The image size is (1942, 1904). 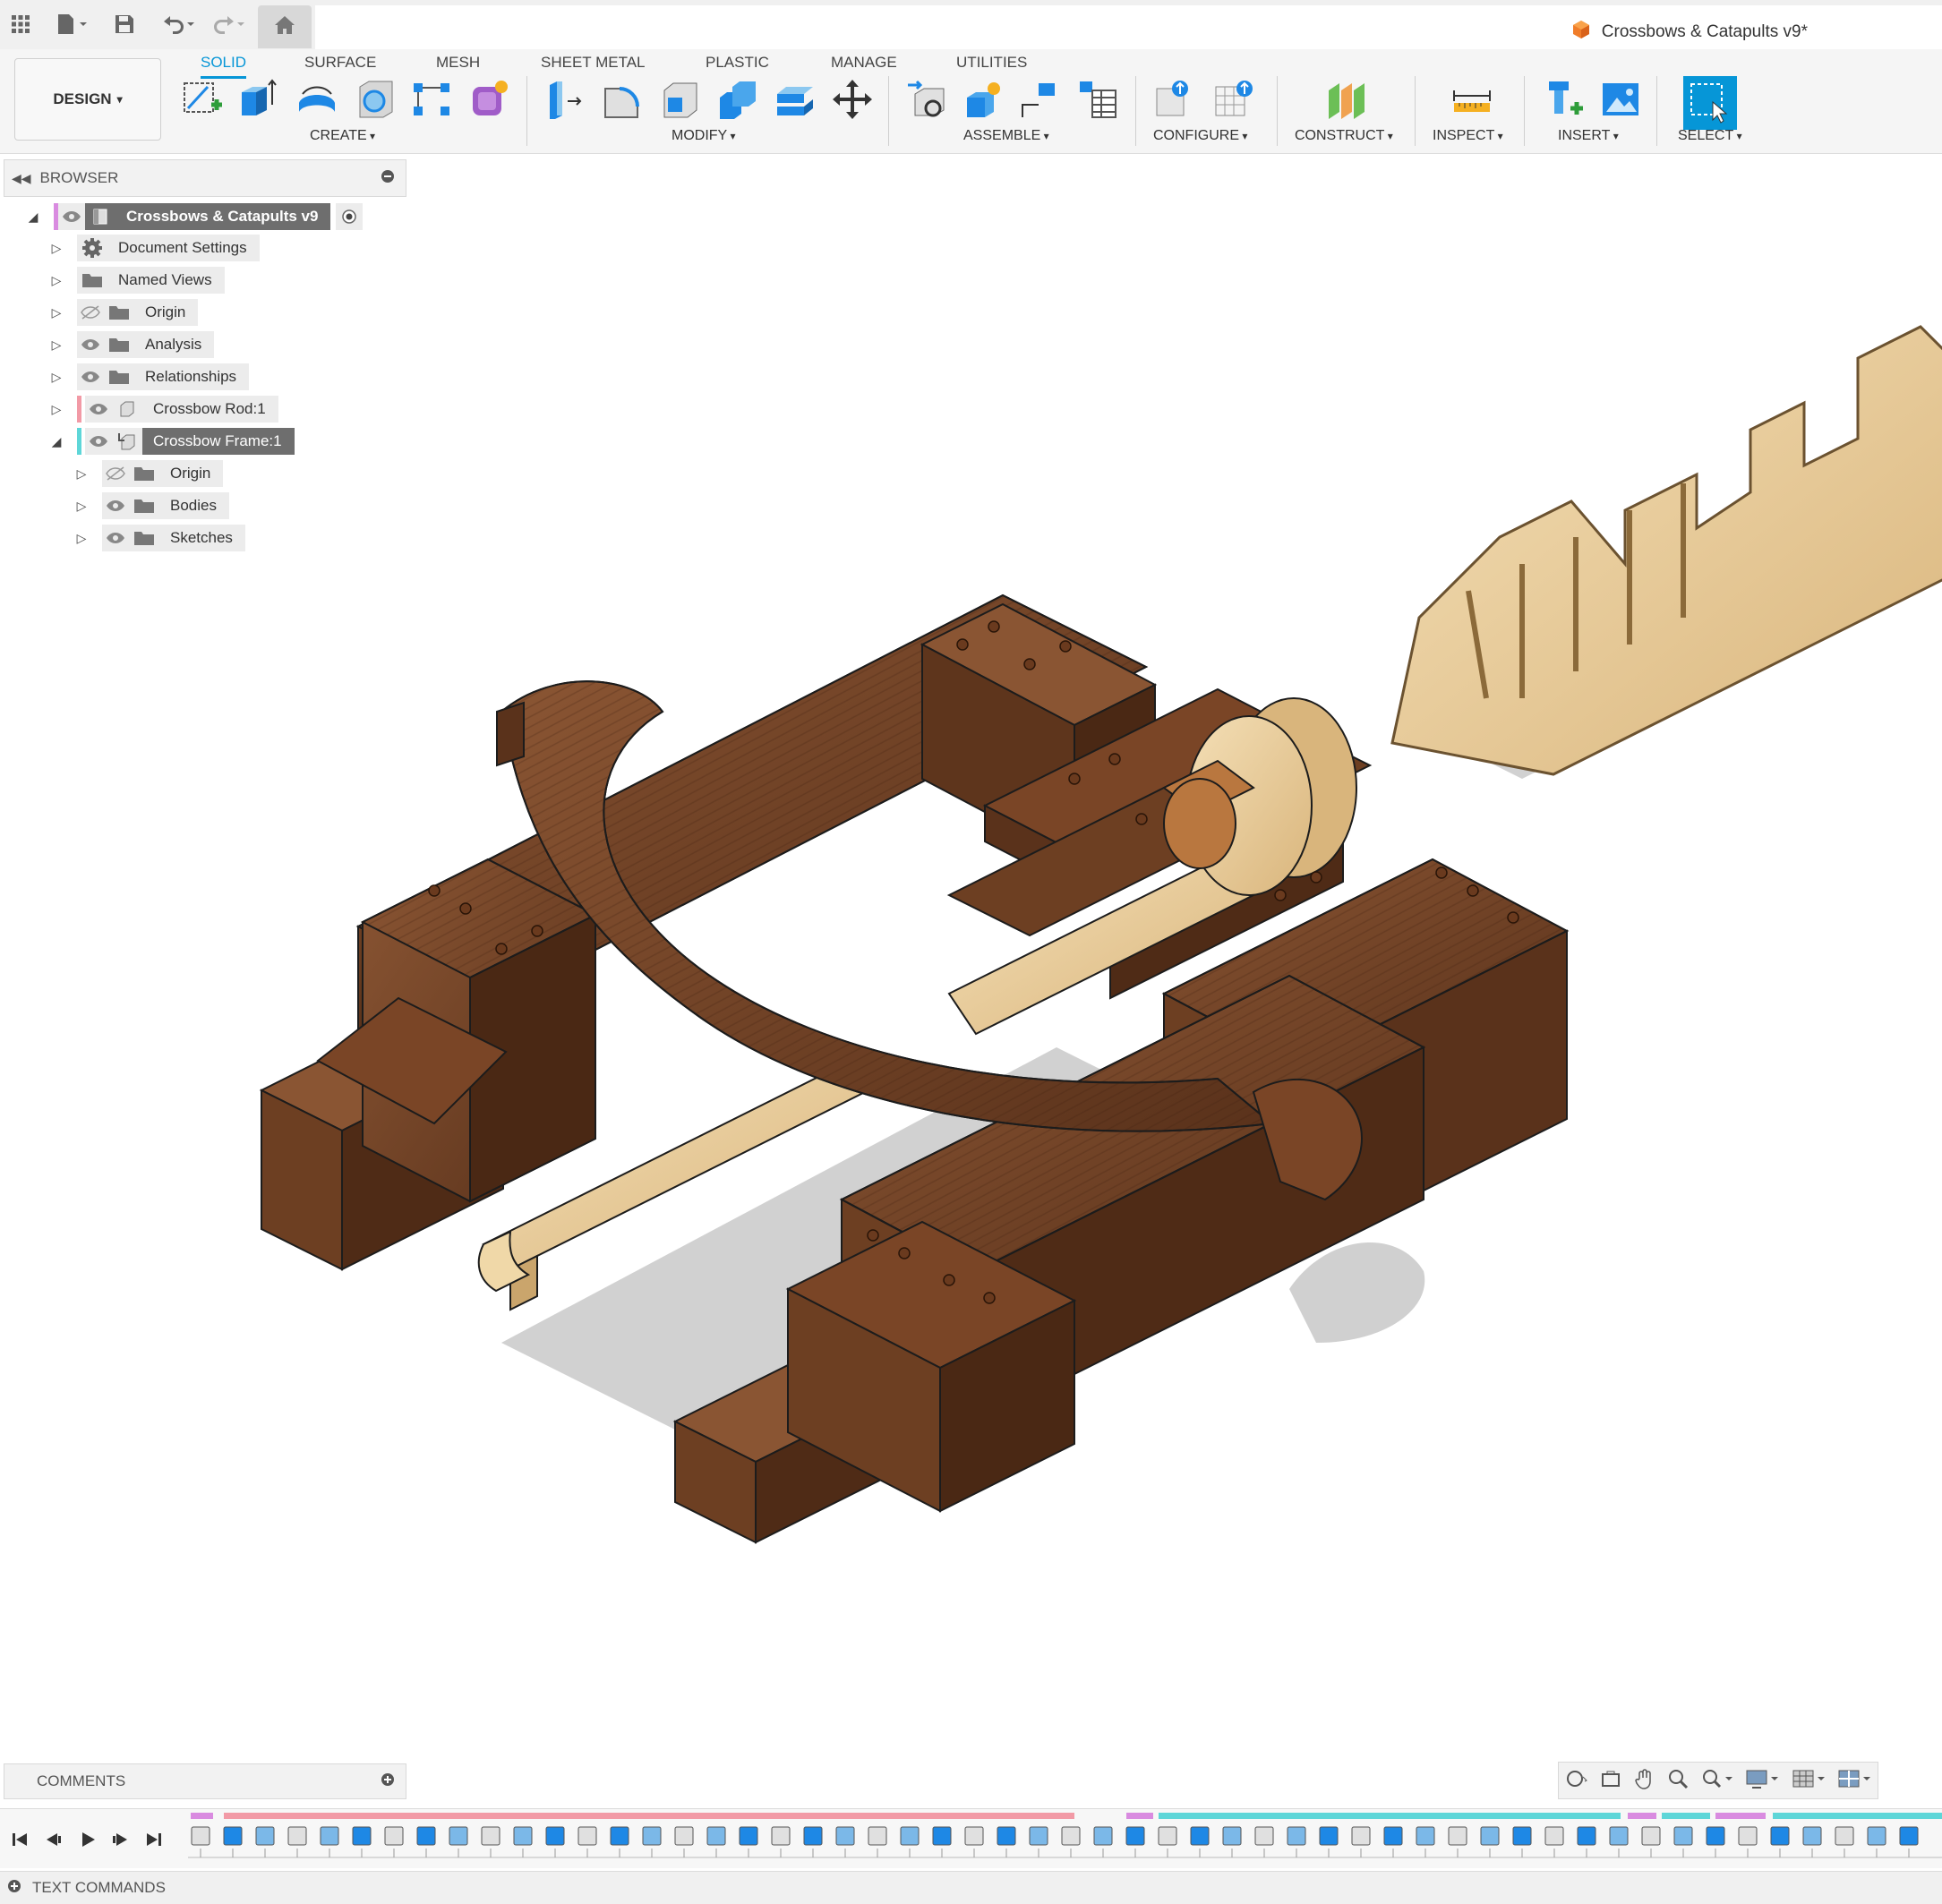 What do you see at coordinates (1234, 100) in the screenshot?
I see `configure-rules-icon` at bounding box center [1234, 100].